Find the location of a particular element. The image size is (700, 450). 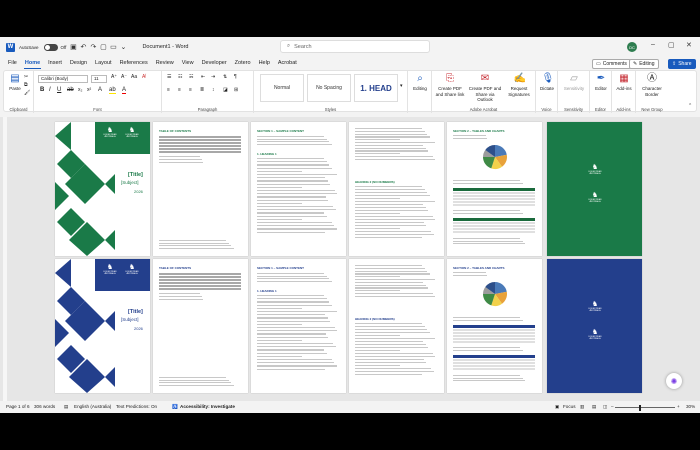

autosave-toggle is located at coordinates (50, 47).